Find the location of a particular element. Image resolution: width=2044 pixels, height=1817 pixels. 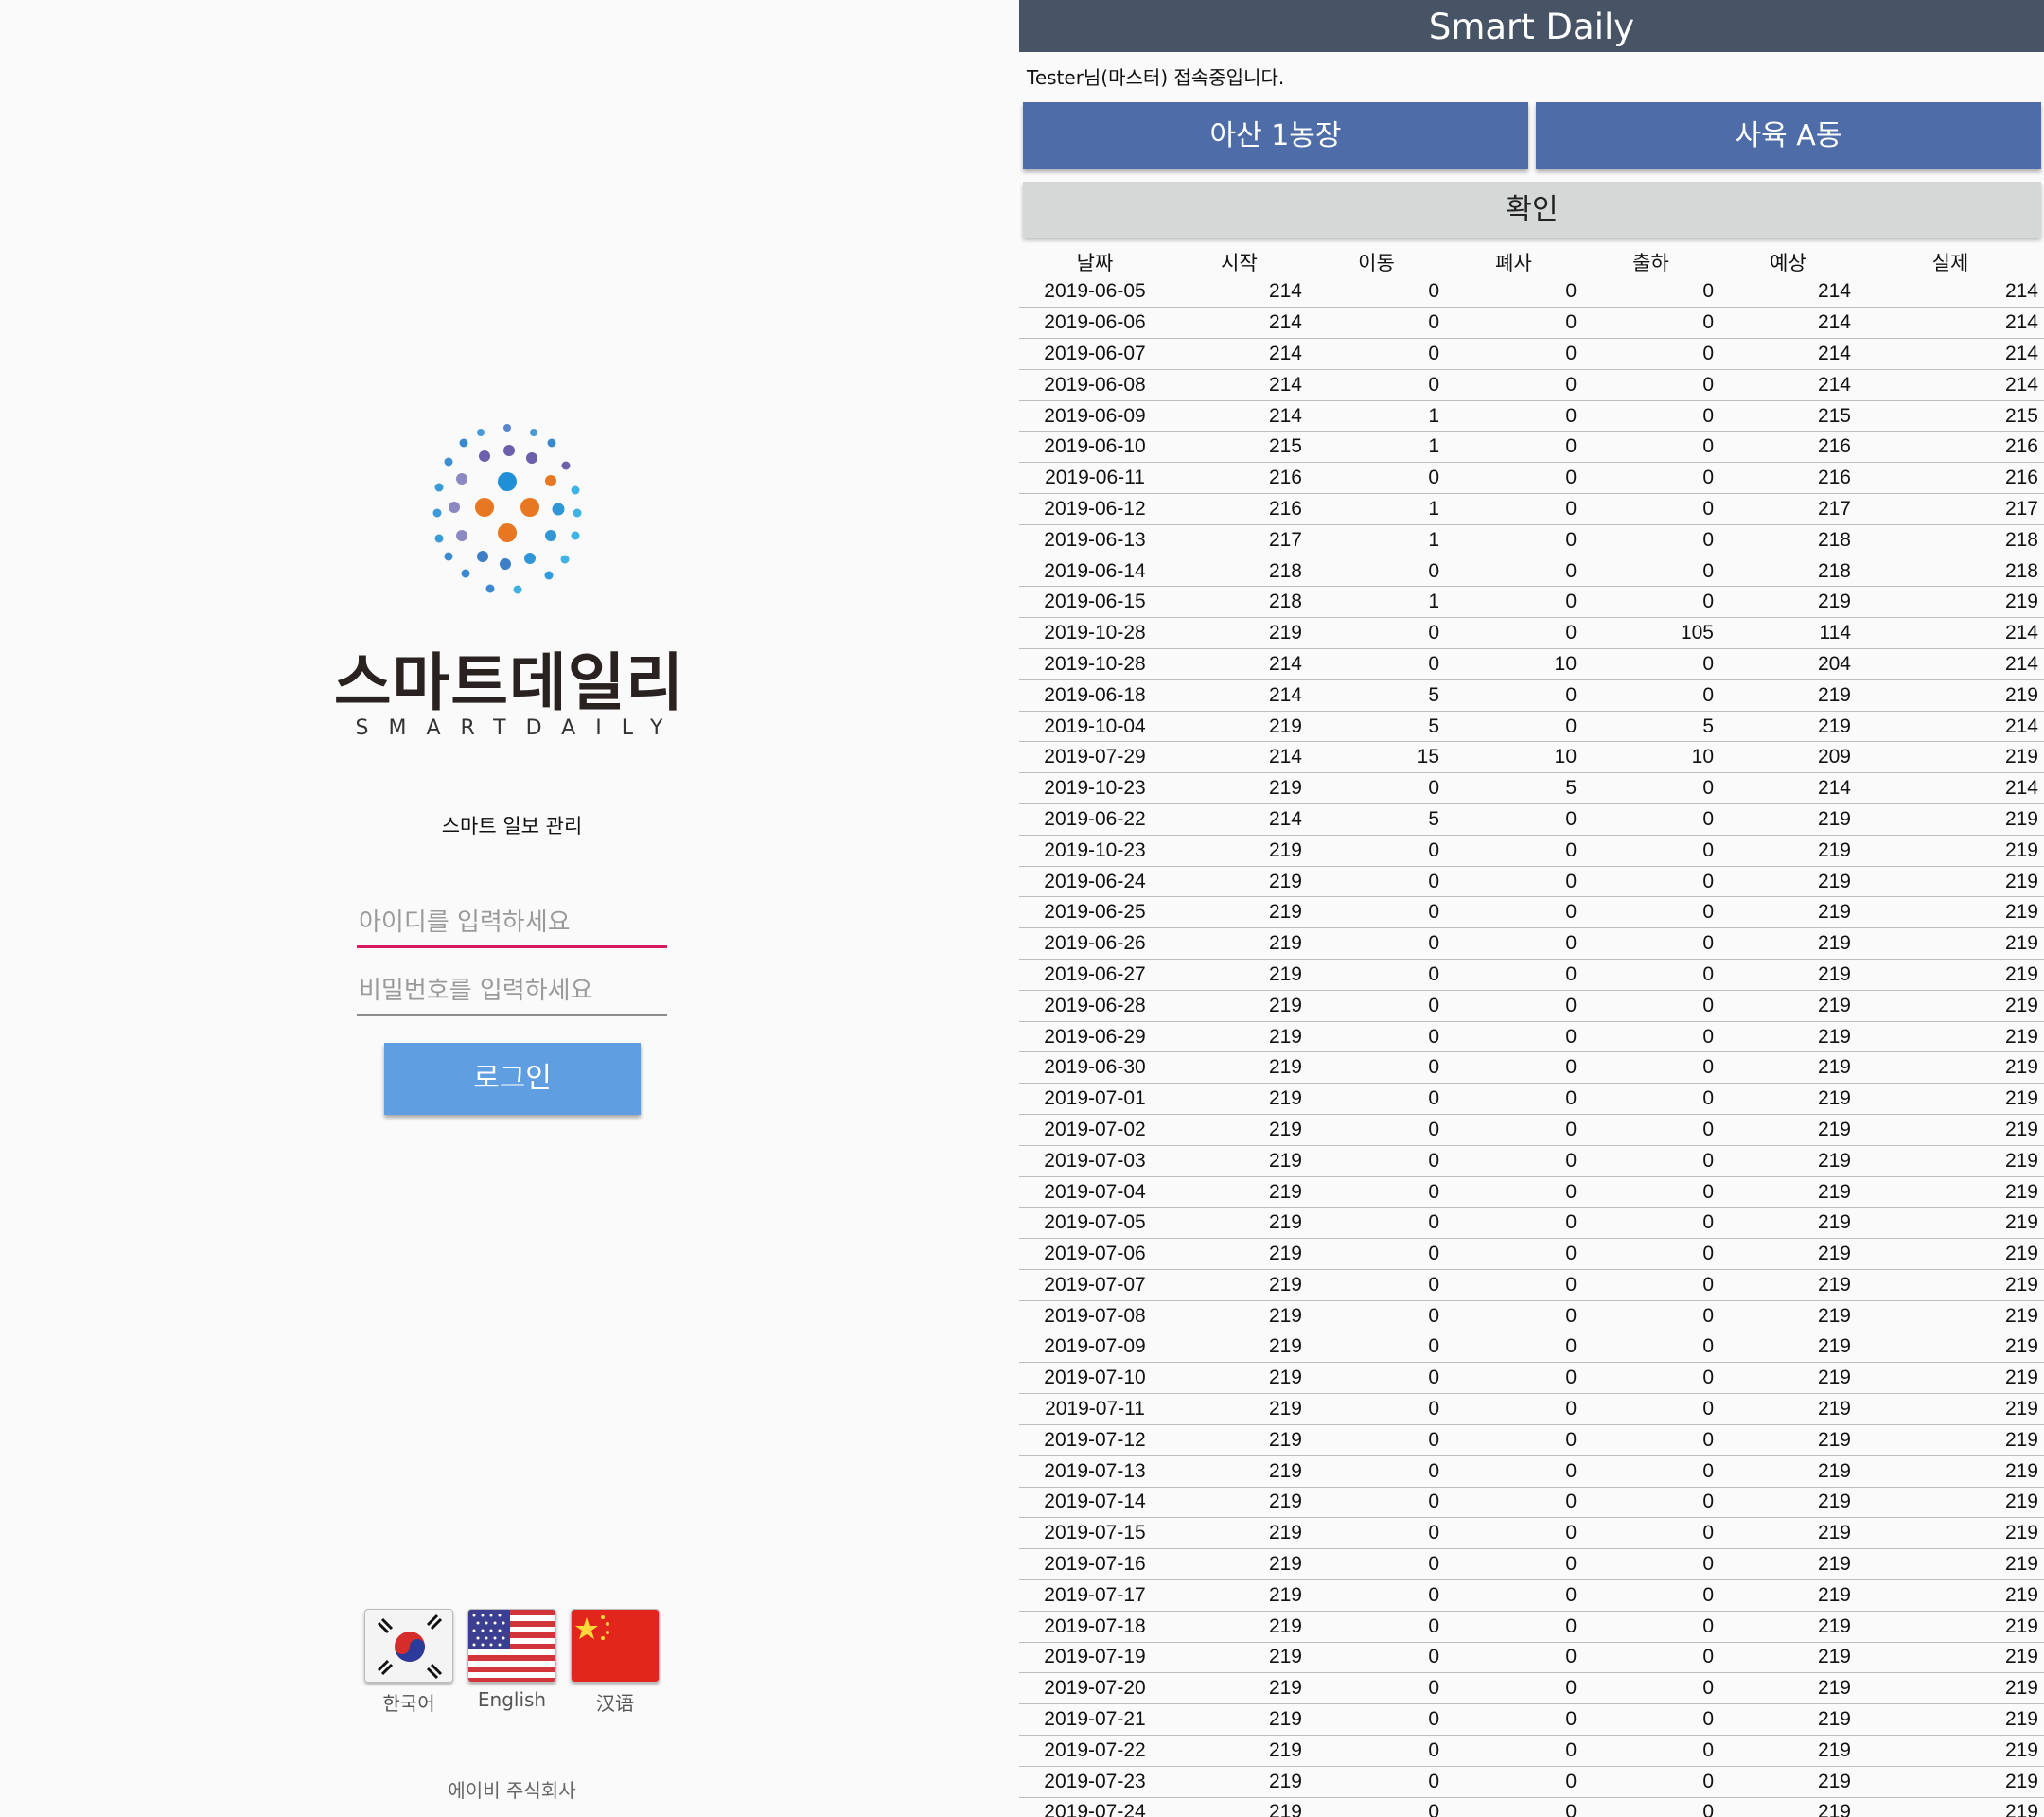

id-input: 아이디를 입력하세요 is located at coordinates (512, 924).